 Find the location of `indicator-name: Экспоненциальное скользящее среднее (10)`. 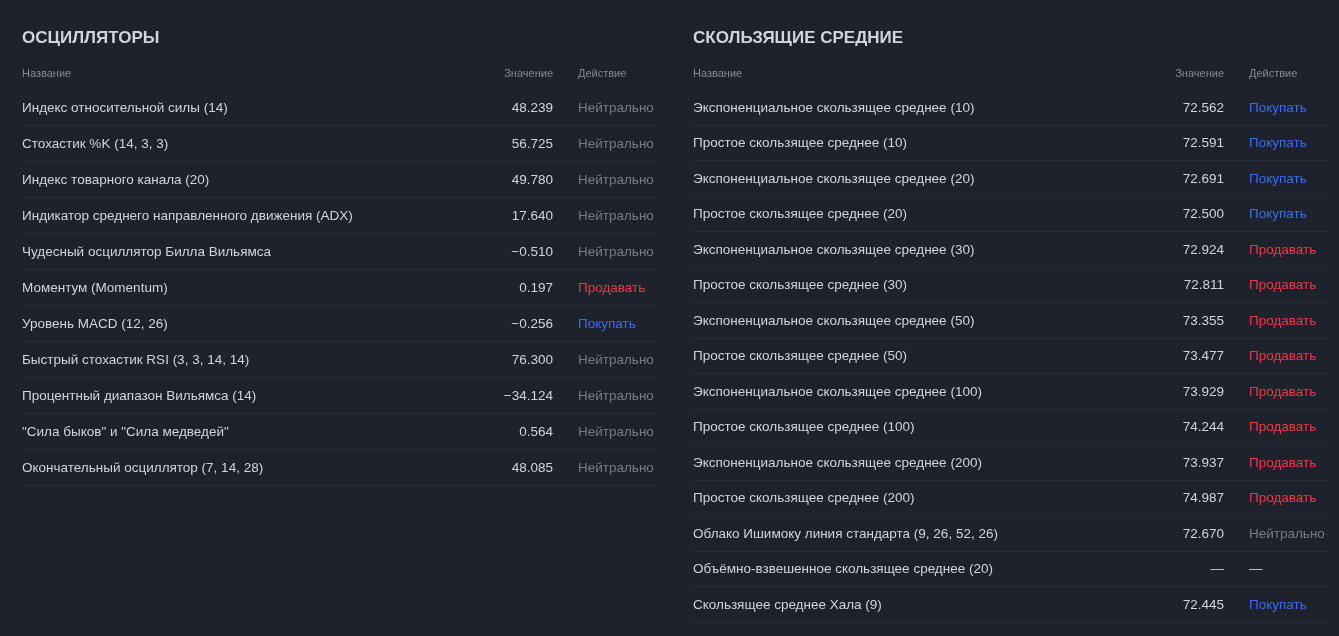

indicator-name: Экспоненциальное скользящее среднее (10) is located at coordinates (834, 107).